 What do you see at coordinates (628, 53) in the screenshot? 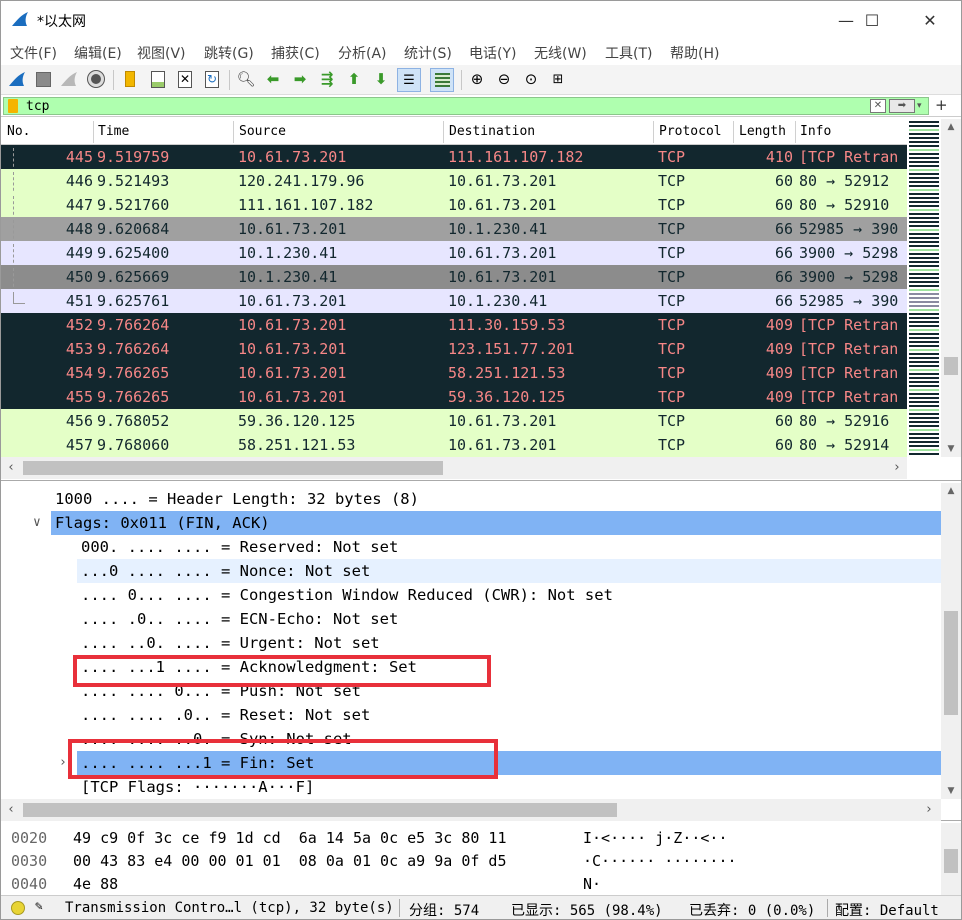
I see `menu-tools: 工具(T)` at bounding box center [628, 53].